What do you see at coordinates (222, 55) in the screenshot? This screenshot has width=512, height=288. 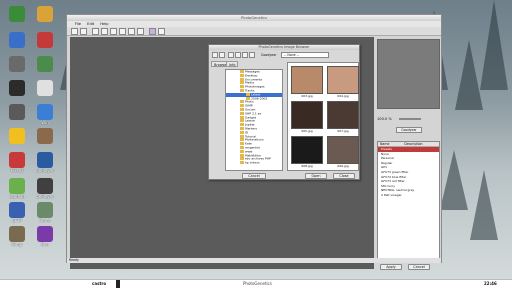 I see `forward-icon` at bounding box center [222, 55].